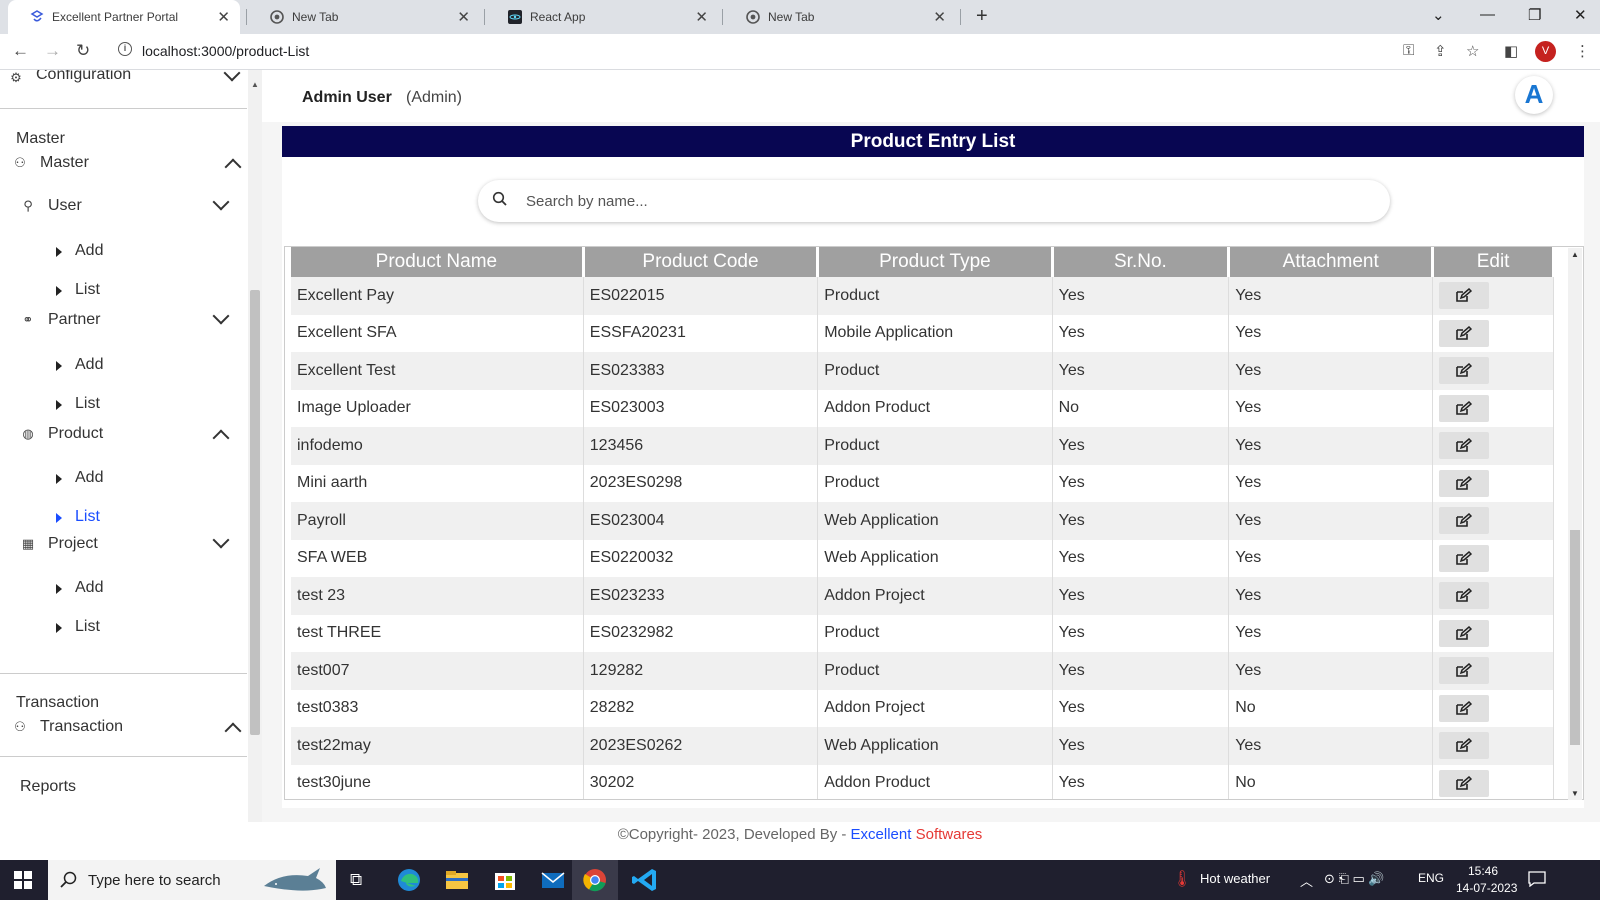 Image resolution: width=1600 pixels, height=900 pixels. What do you see at coordinates (840, 17) in the screenshot?
I see `tab-new-tab-2: New Tab ✕` at bounding box center [840, 17].